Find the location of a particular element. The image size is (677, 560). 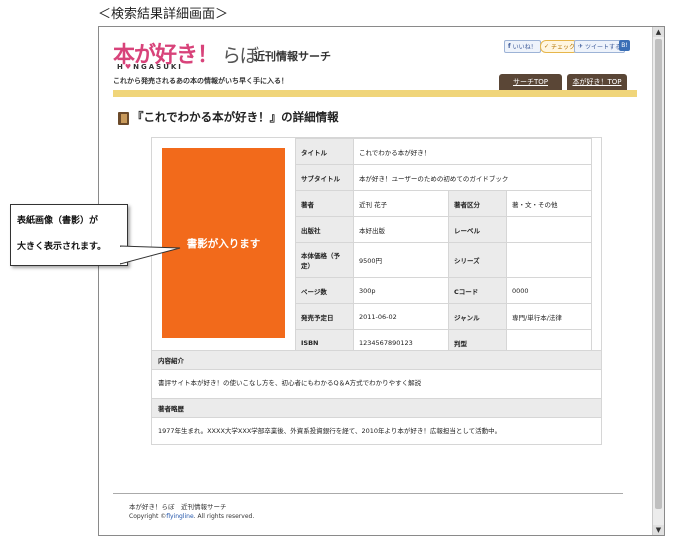

twitter-bird-icon: ✈ is located at coordinates (581, 46).